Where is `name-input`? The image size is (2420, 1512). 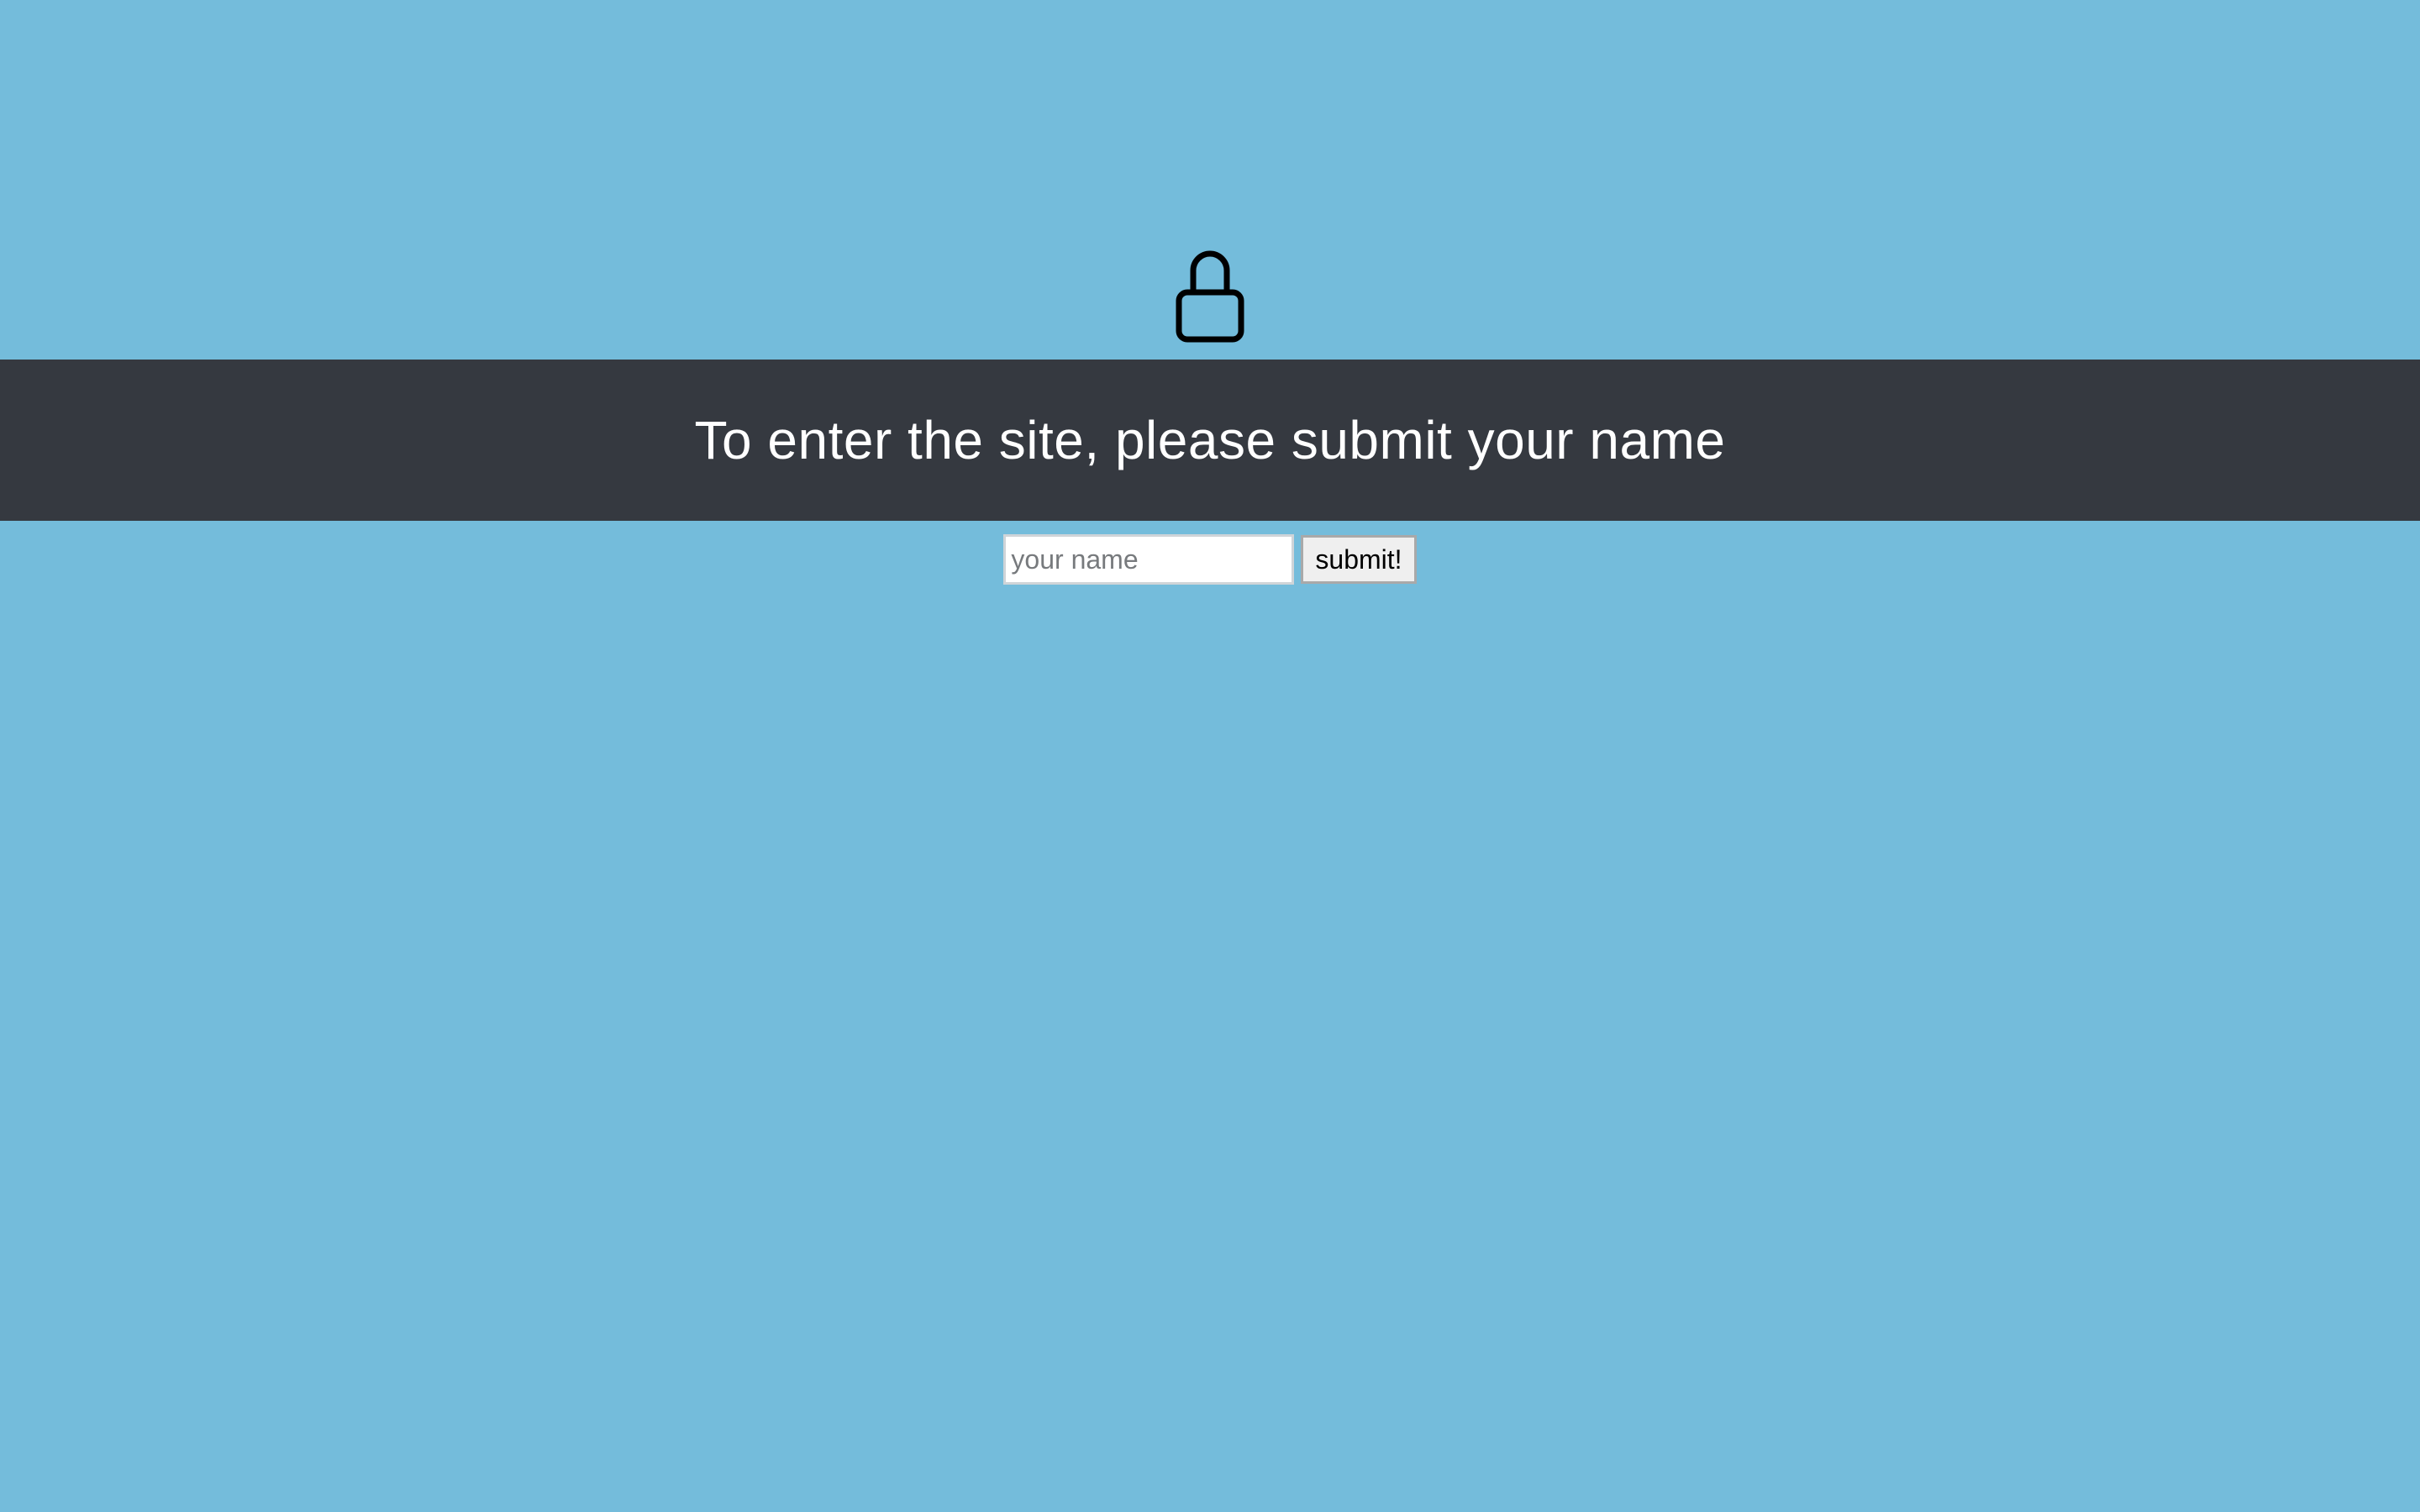
name-input is located at coordinates (1149, 559).